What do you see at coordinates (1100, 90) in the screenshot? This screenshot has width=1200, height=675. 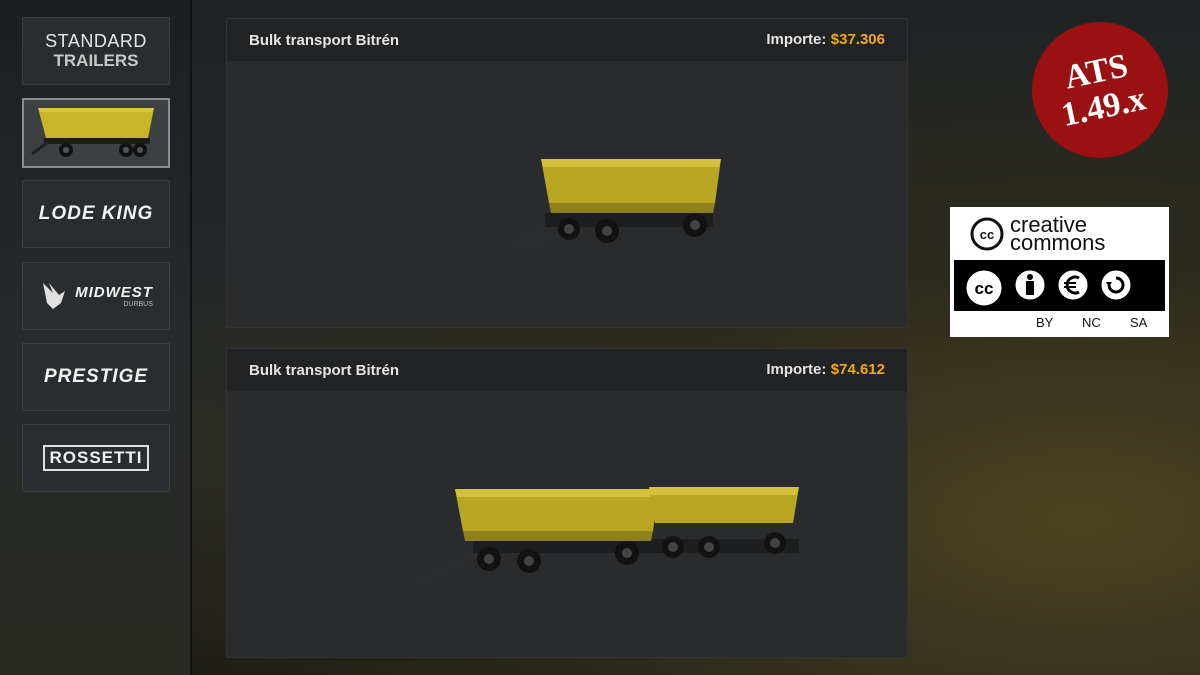 I see `ats-version-badge: ATS 1.49.x` at bounding box center [1100, 90].